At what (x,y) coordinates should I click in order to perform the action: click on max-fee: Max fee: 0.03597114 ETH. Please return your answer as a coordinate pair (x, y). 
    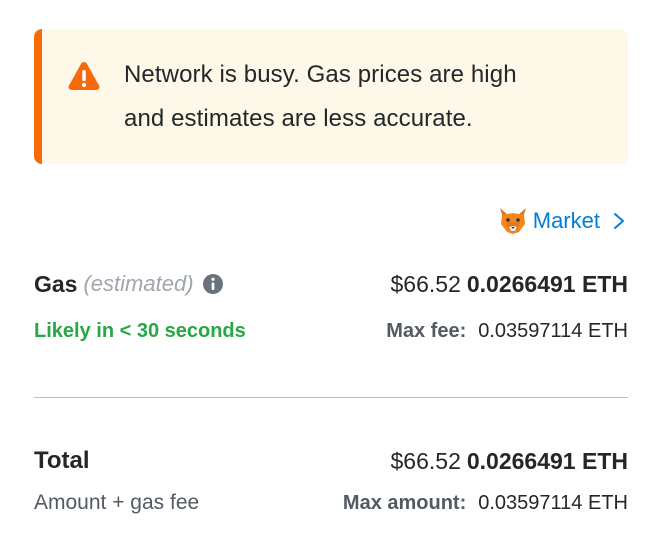
    Looking at the image, I should click on (507, 331).